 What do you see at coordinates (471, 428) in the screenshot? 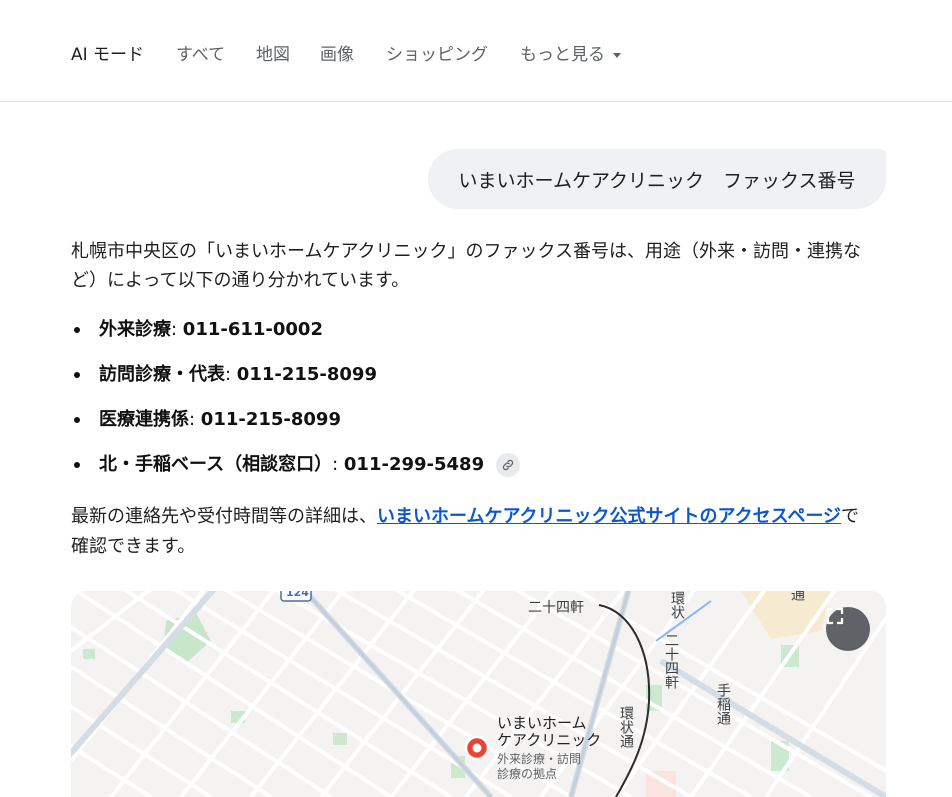
I see `list-item: 医療連携係: 011-215-8099` at bounding box center [471, 428].